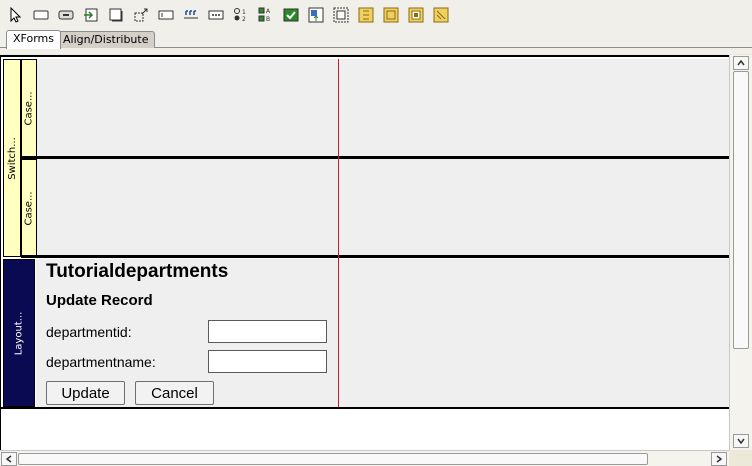 The width and height of the screenshot is (752, 466). What do you see at coordinates (191, 15) in the screenshot?
I see `range-icon` at bounding box center [191, 15].